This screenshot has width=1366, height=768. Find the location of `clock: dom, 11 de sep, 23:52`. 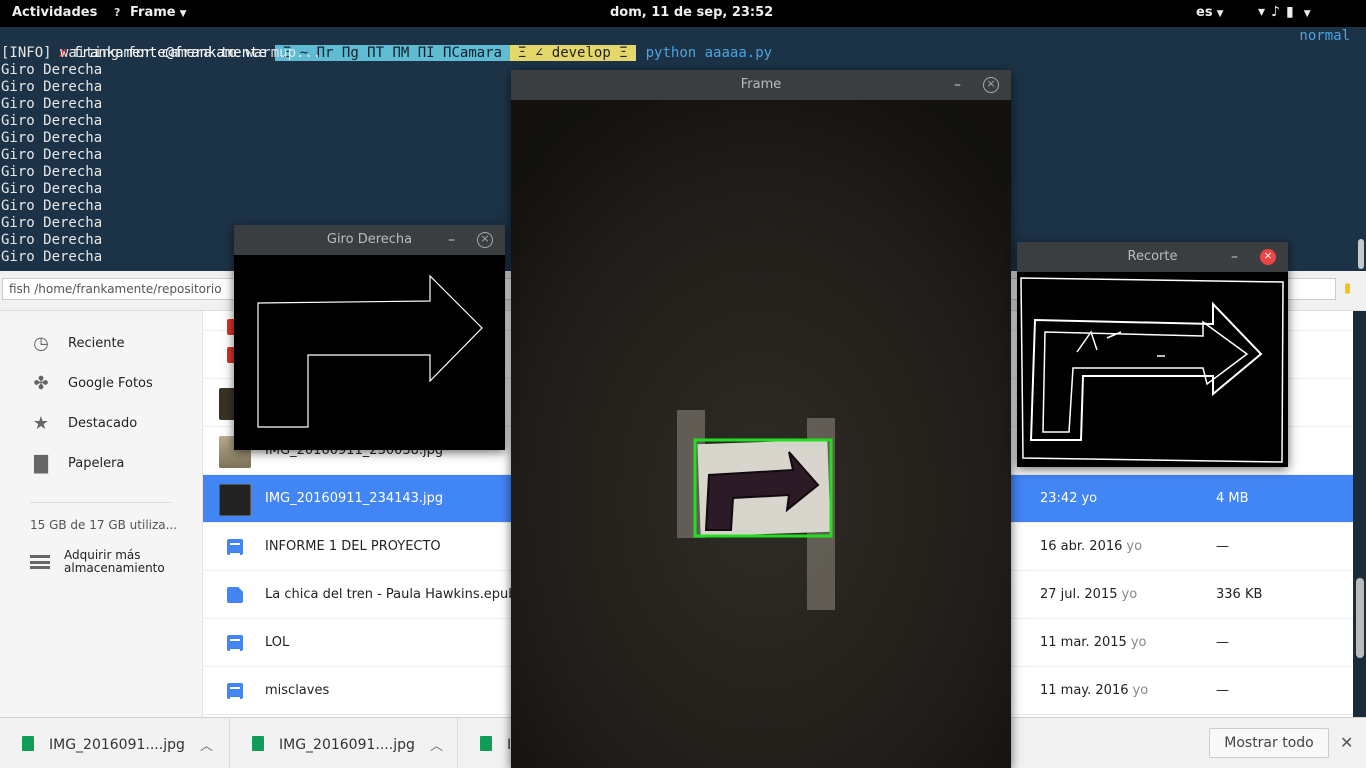

clock: dom, 11 de sep, 23:52 is located at coordinates (691, 12).